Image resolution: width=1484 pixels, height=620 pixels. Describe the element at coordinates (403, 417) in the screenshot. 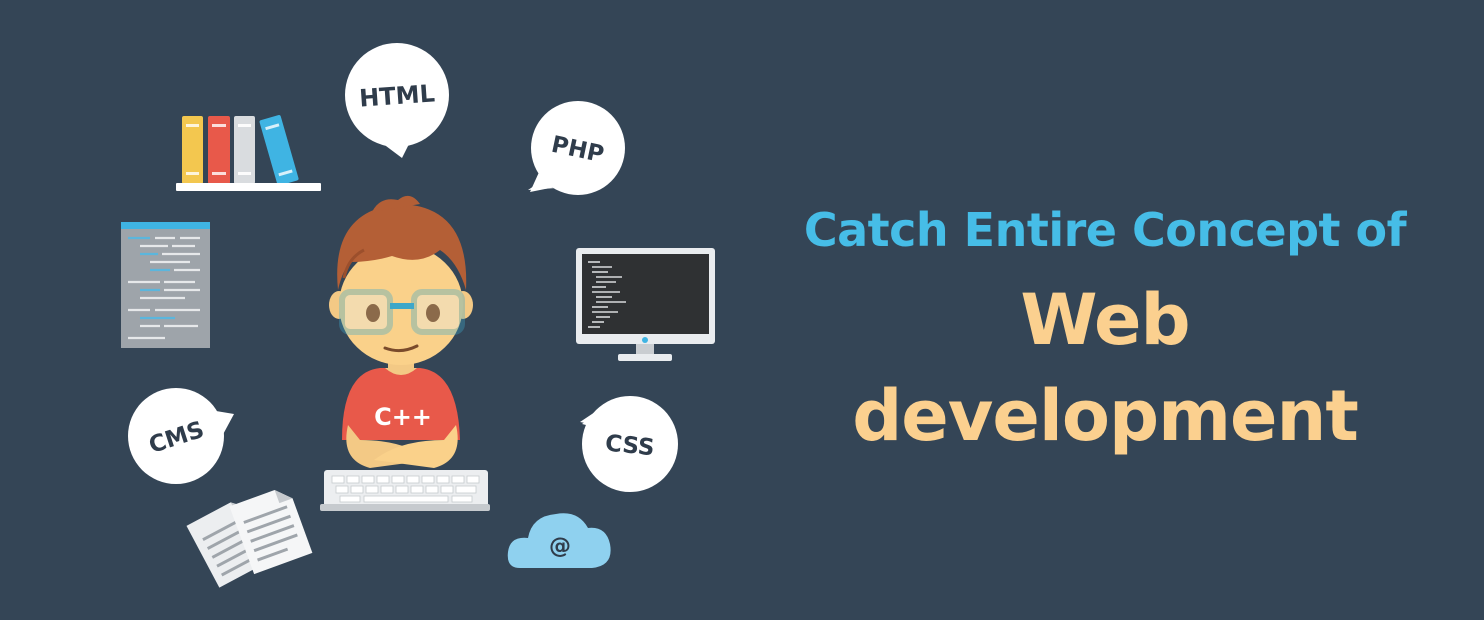

I see `shirt-logo: C++` at that location.